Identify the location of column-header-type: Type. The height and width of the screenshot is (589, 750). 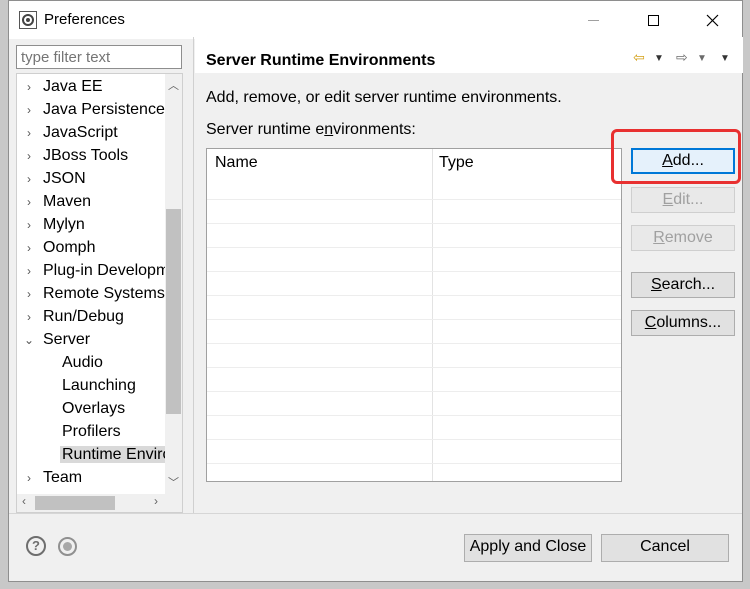
(456, 163).